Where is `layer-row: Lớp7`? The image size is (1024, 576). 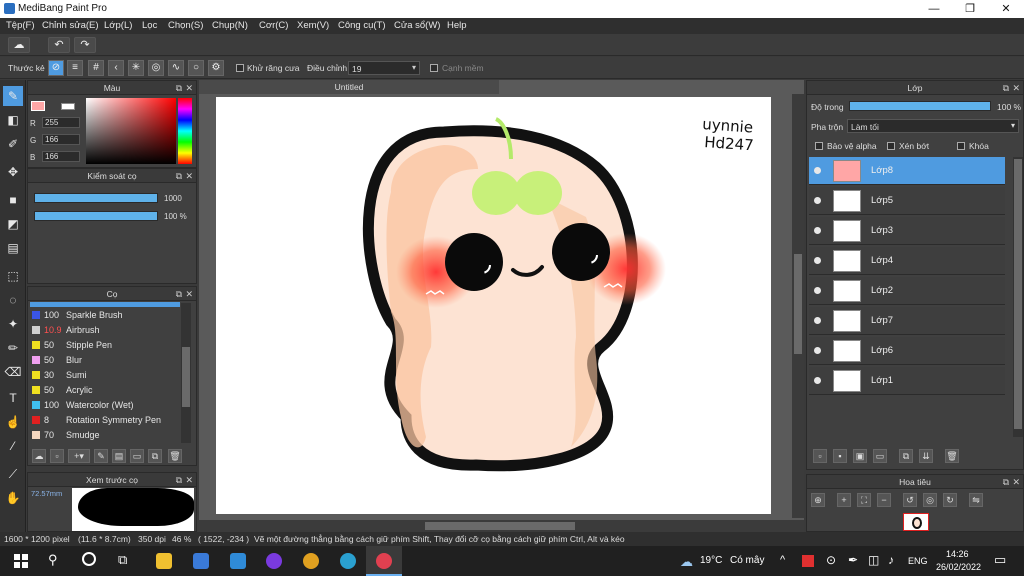
layer-row: Lớp7 is located at coordinates (907, 321).